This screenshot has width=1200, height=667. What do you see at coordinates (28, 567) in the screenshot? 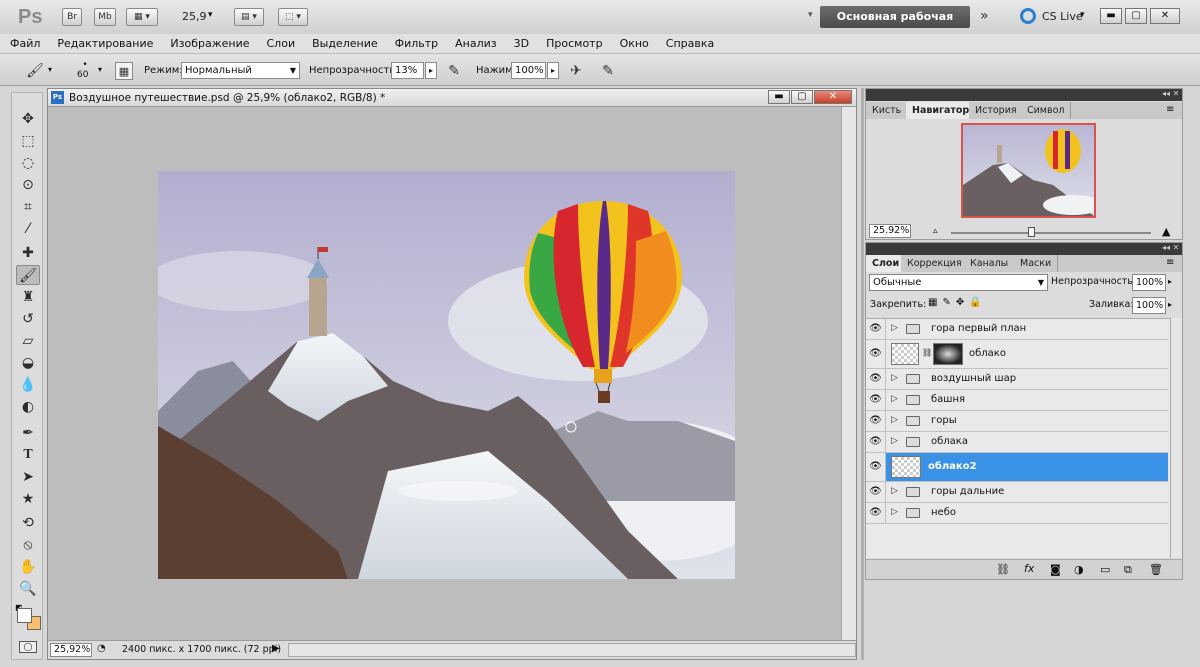
I see `hand-tool-icon: ✋` at bounding box center [28, 567].